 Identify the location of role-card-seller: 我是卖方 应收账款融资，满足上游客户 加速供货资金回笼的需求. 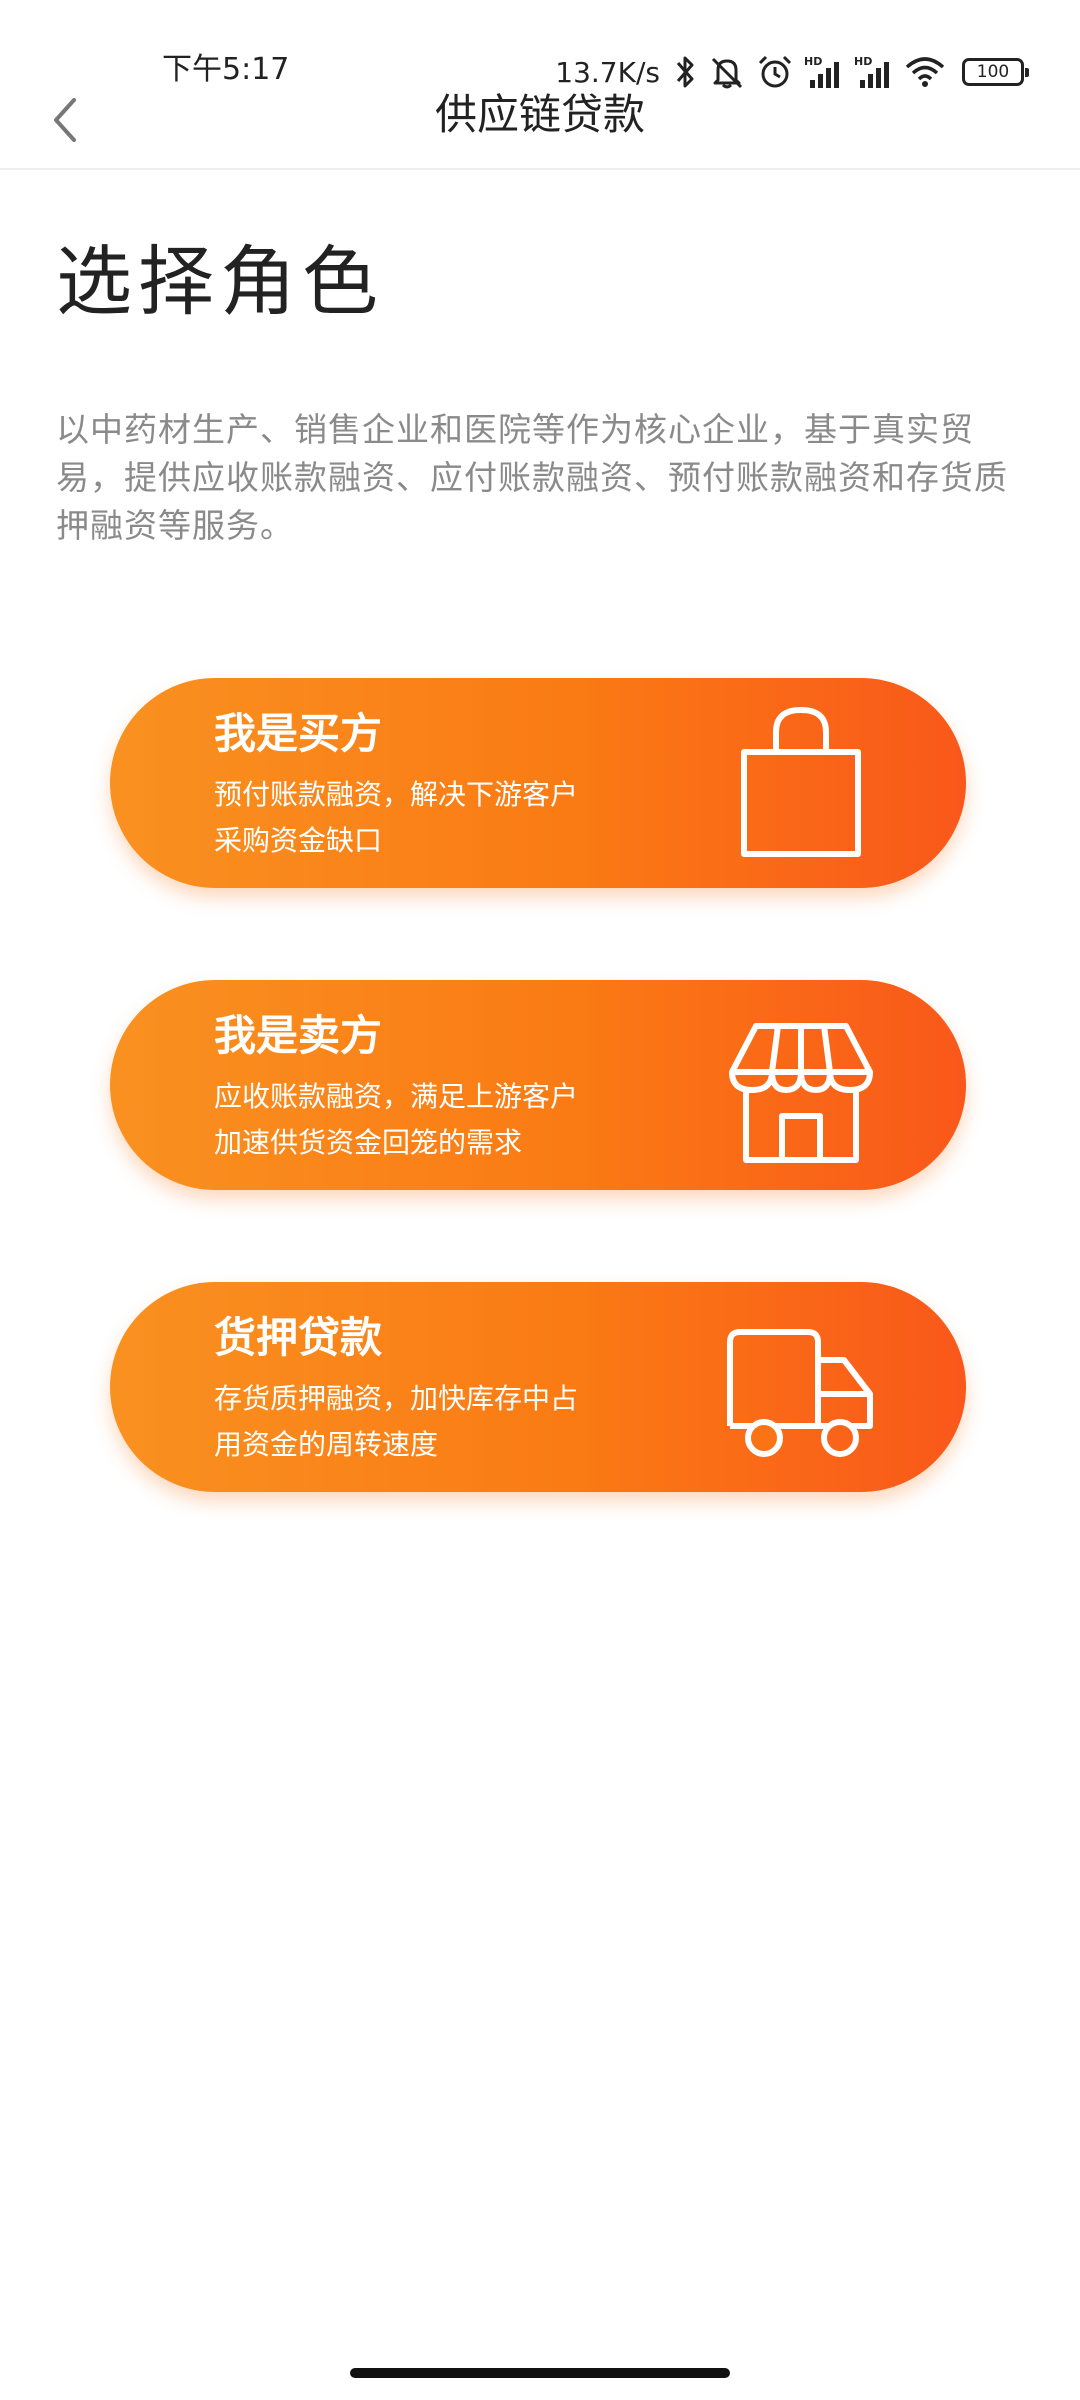
(538, 1085).